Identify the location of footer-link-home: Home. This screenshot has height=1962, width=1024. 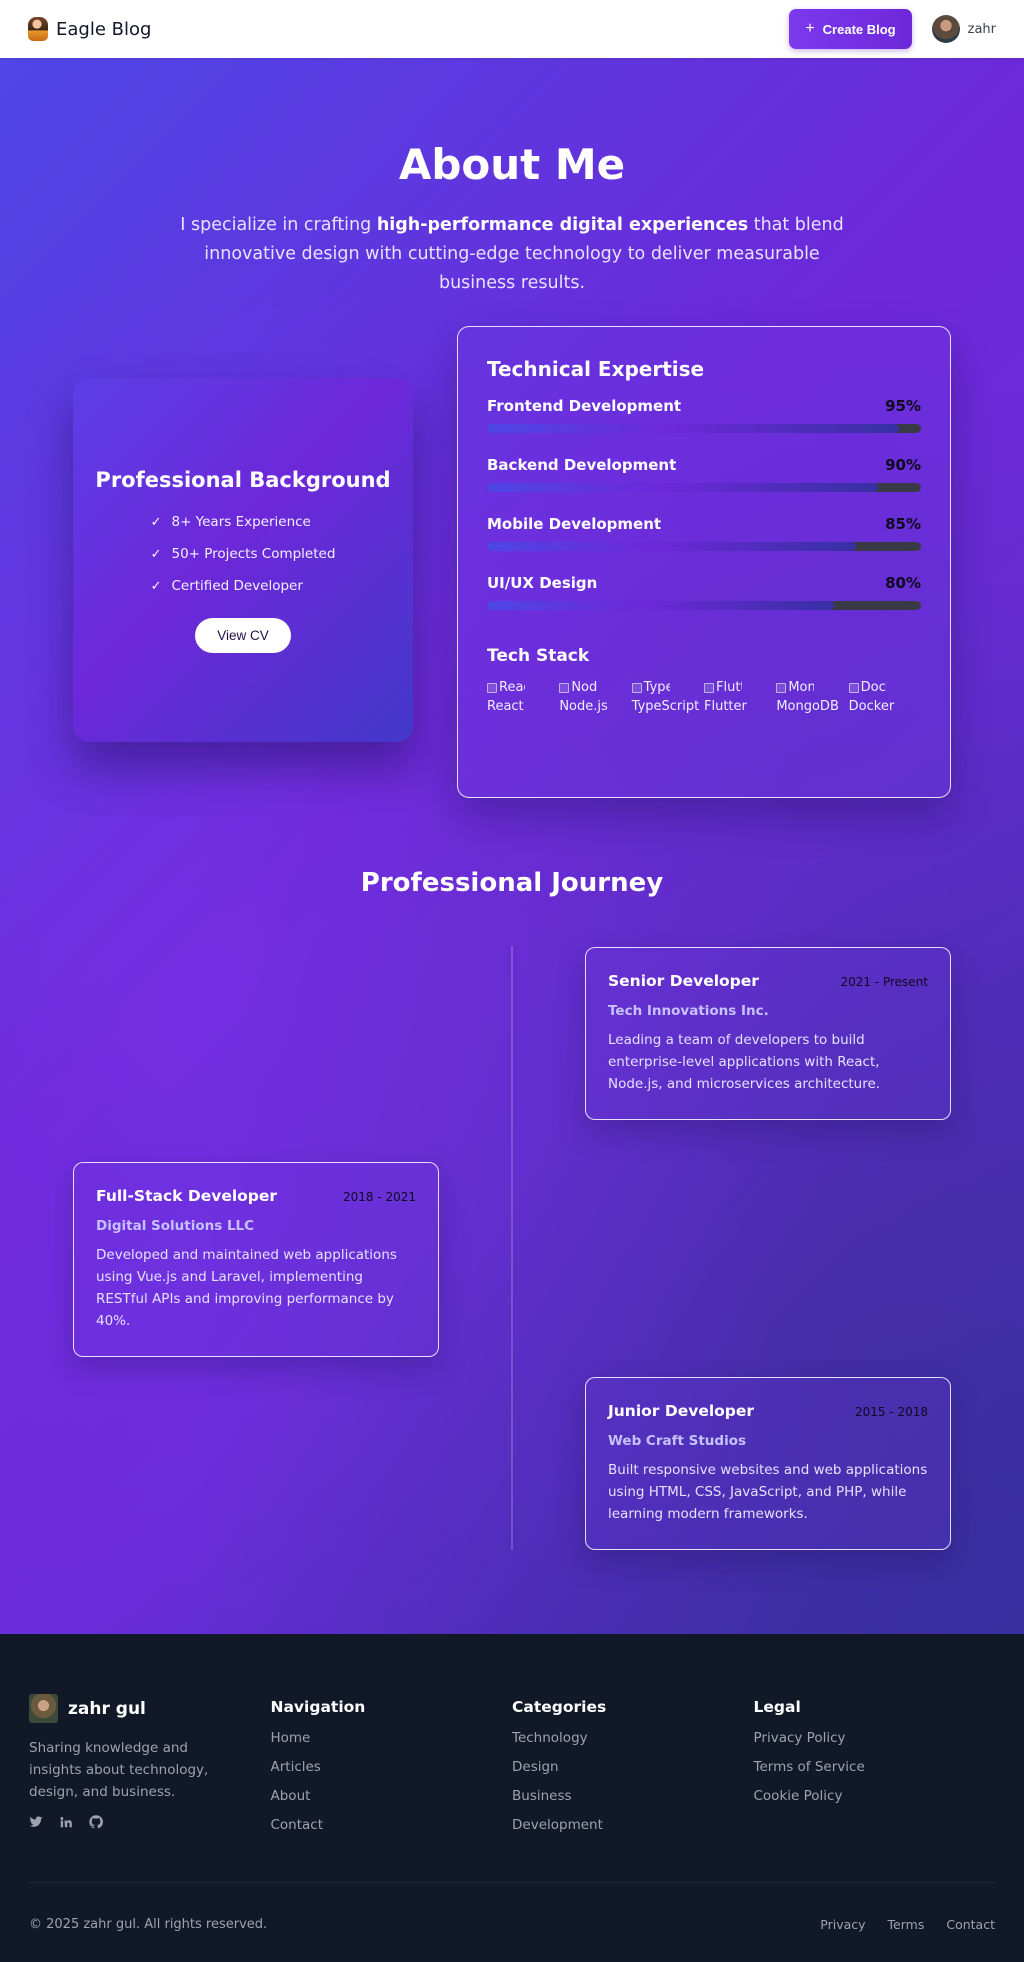
(392, 1744).